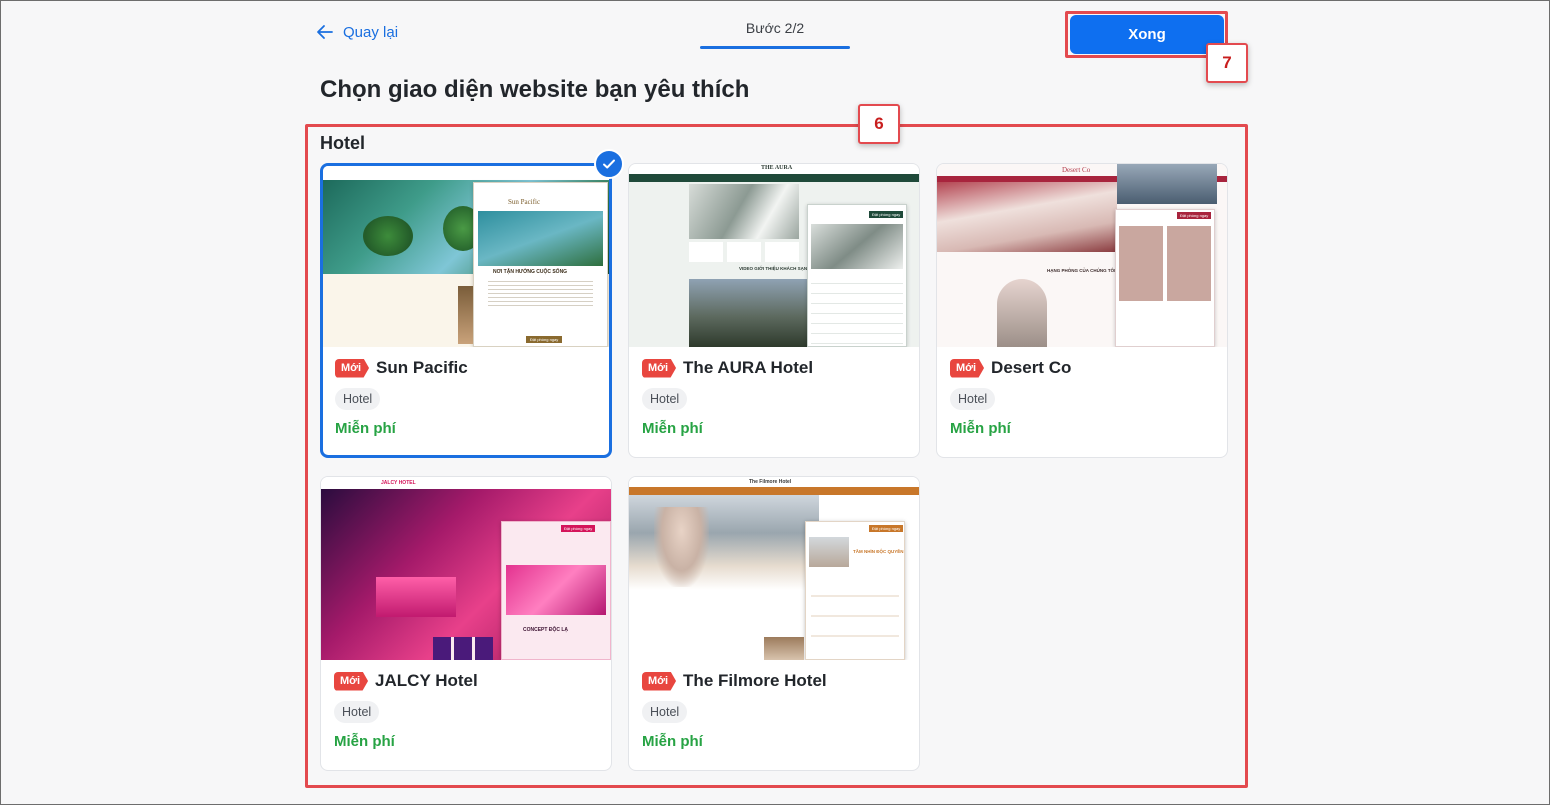  Describe the element at coordinates (371, 32) in the screenshot. I see `back-label: Quay lại` at that location.